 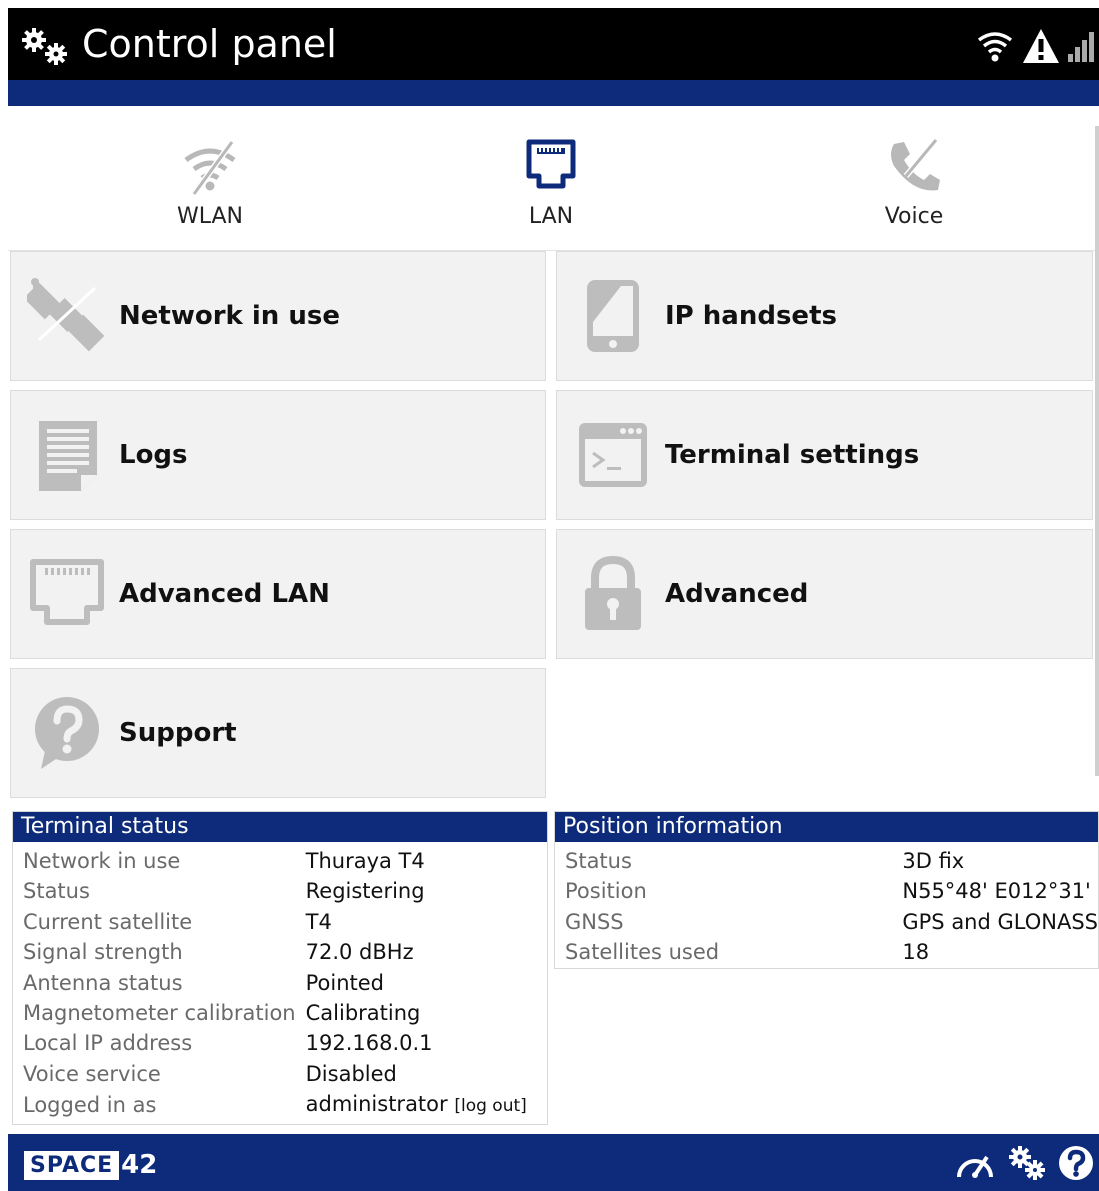 What do you see at coordinates (209, 44) in the screenshot?
I see `page-title: Control panel` at bounding box center [209, 44].